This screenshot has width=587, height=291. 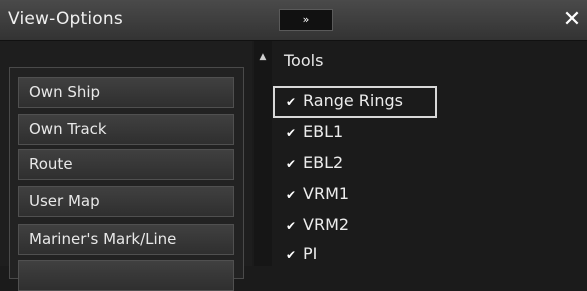 I want to click on tool-item-ebl2: ✔ EBL2, so click(x=314, y=163).